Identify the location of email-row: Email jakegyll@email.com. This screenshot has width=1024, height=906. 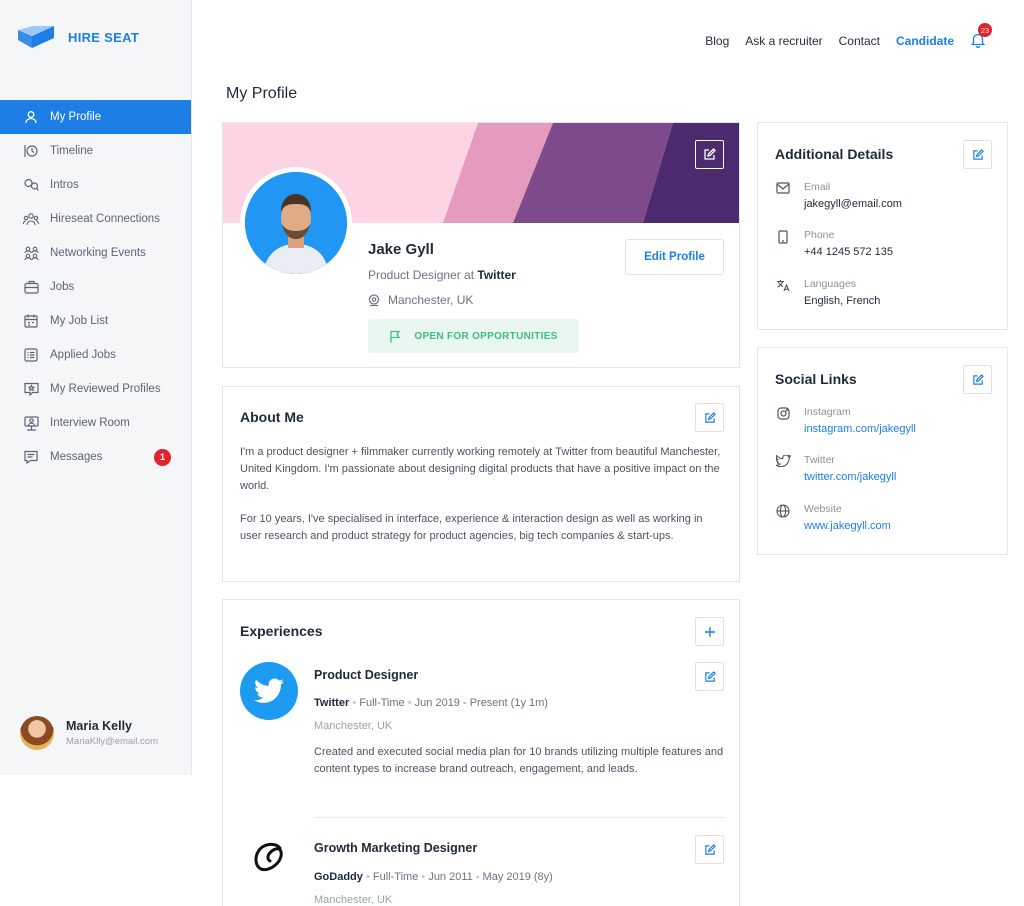
(838, 195).